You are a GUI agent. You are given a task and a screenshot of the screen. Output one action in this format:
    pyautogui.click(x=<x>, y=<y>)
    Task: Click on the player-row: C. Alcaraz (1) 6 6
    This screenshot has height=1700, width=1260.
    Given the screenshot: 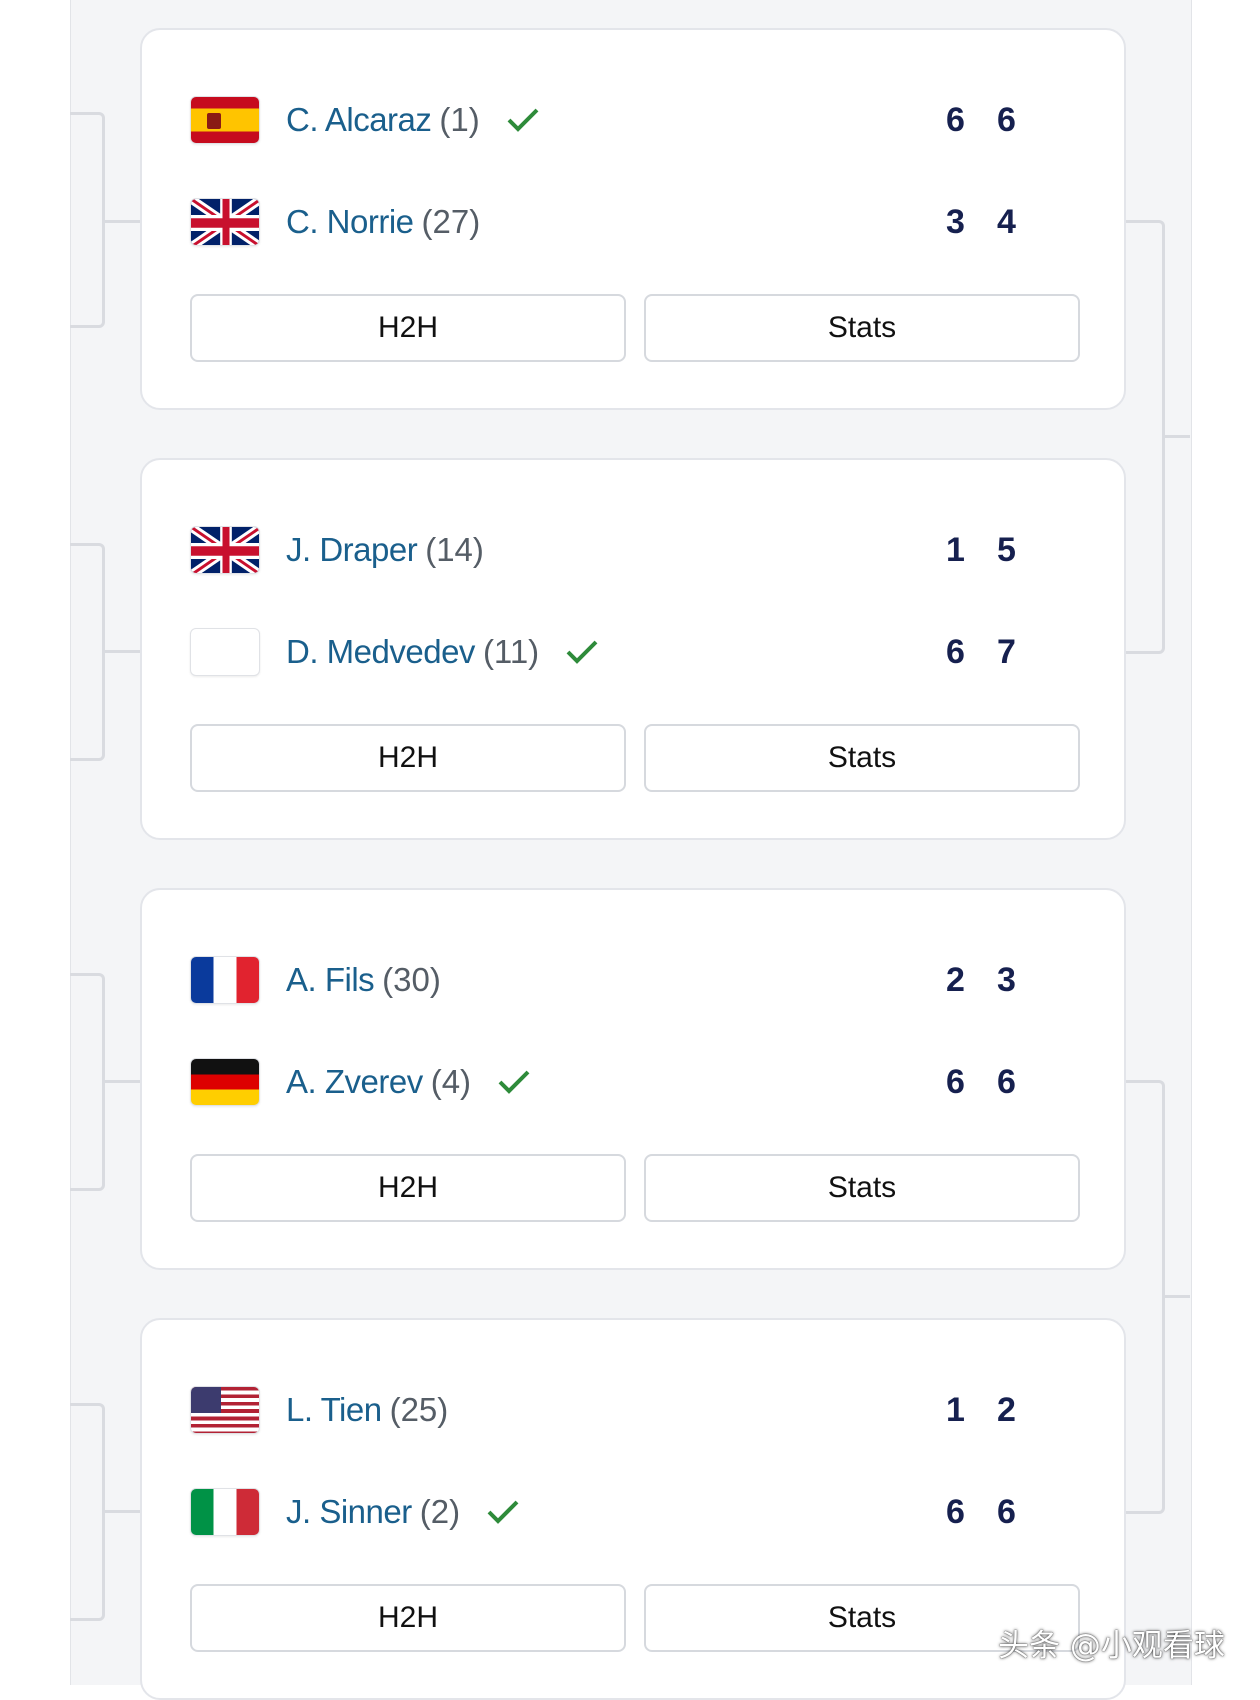 What is the action you would take?
    pyautogui.click(x=637, y=120)
    